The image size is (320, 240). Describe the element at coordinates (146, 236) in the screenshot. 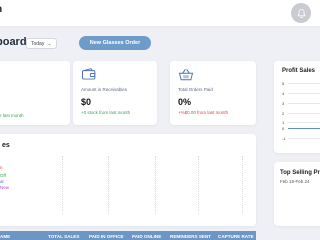

I see `column-header: PAID ONLINE` at that location.